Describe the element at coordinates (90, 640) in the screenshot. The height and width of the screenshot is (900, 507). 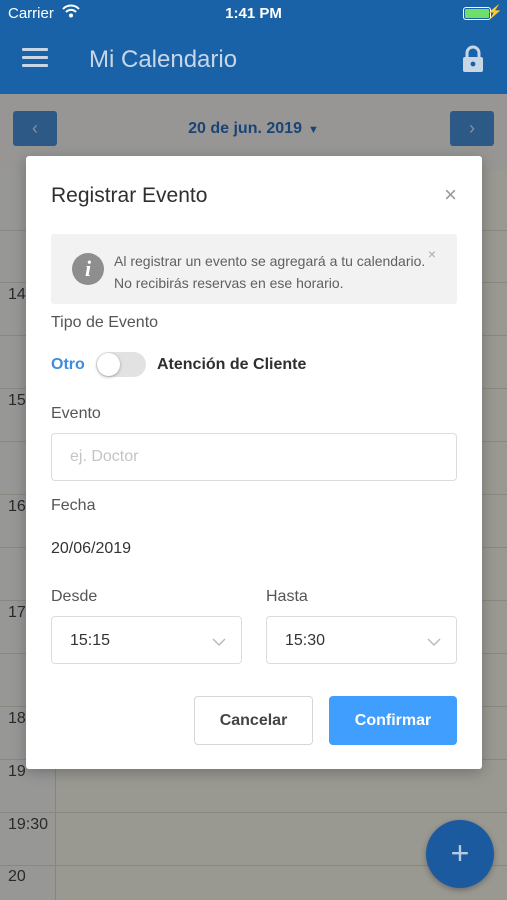
I see `from-time-value: 15:15` at that location.